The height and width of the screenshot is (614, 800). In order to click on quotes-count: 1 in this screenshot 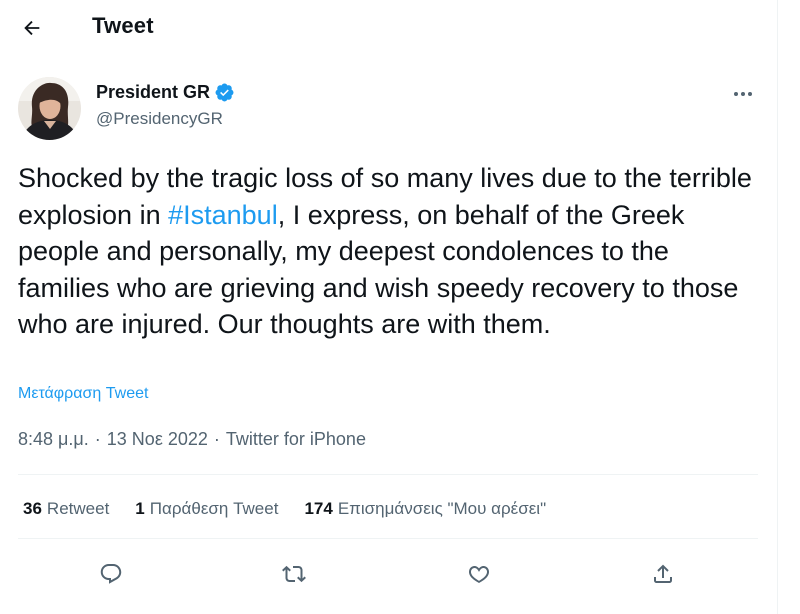, I will do `click(140, 508)`.